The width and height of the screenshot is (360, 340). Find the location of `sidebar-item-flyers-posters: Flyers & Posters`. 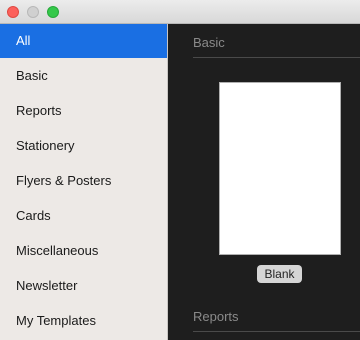

sidebar-item-flyers-posters: Flyers & Posters is located at coordinates (83, 181).